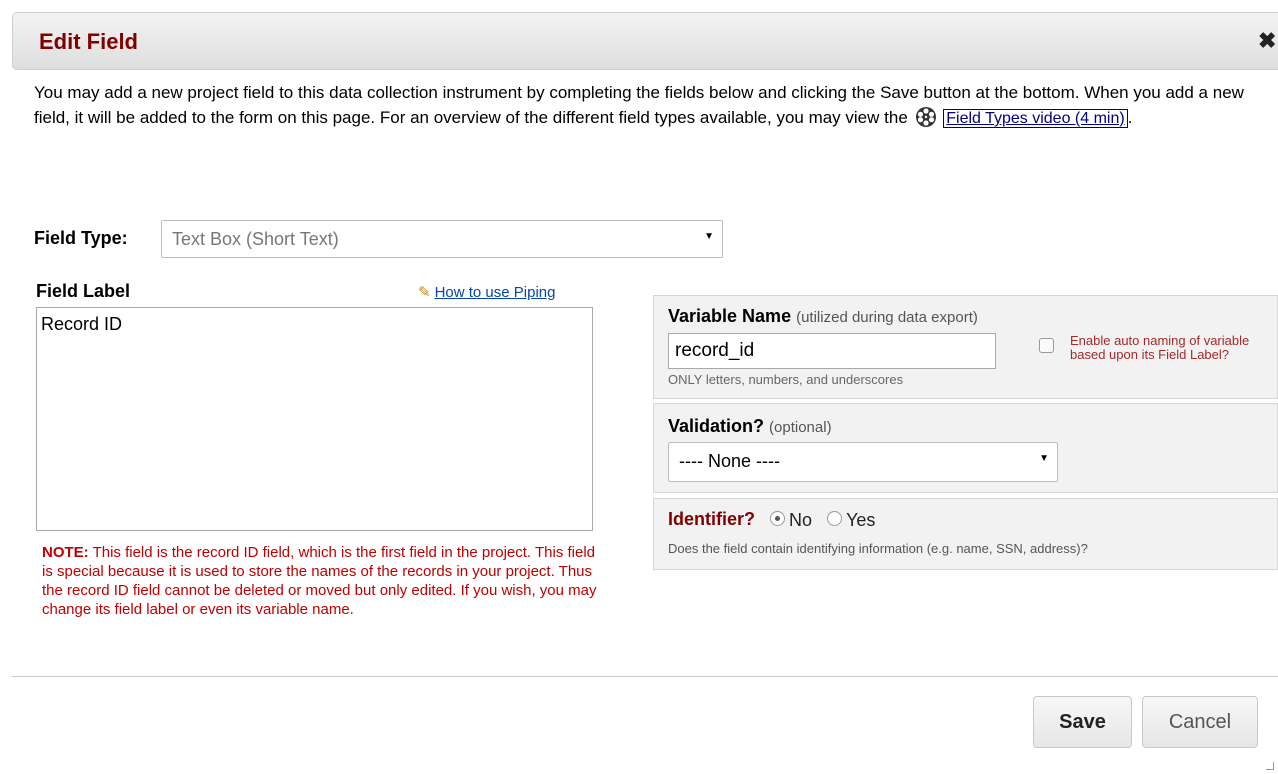 The image size is (1278, 774). I want to click on footer-divider, so click(645, 676).